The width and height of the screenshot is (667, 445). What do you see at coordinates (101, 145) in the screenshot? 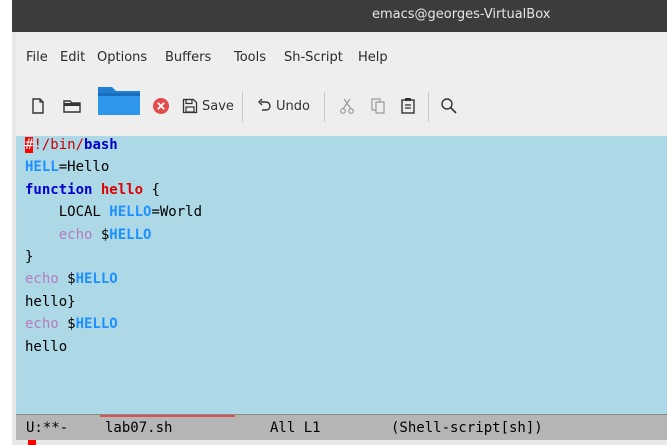
I see `code-token: bash` at bounding box center [101, 145].